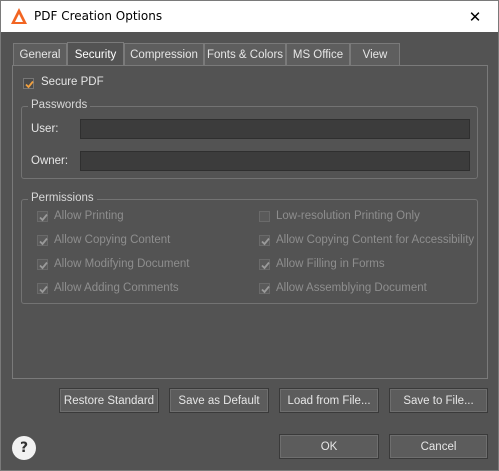 The image size is (499, 471). I want to click on help-icon: ?, so click(24, 448).